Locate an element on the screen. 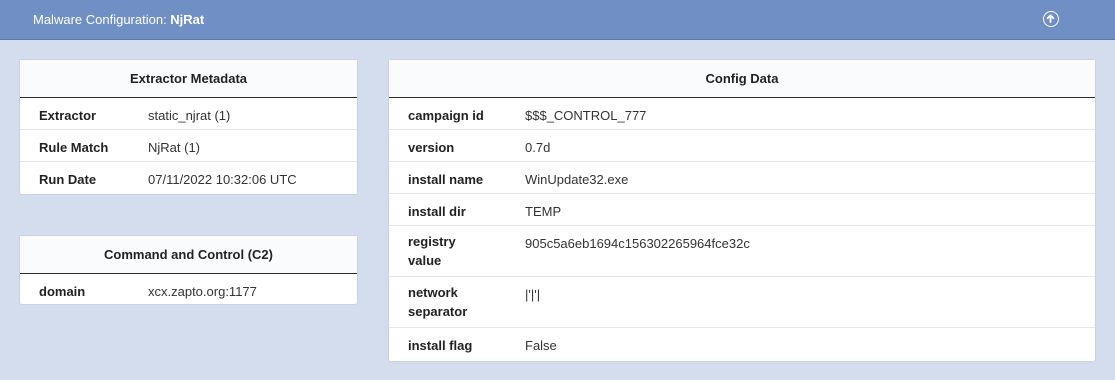 The height and width of the screenshot is (380, 1115). page-title: Malware Configuration: NjRat is located at coordinates (118, 19).